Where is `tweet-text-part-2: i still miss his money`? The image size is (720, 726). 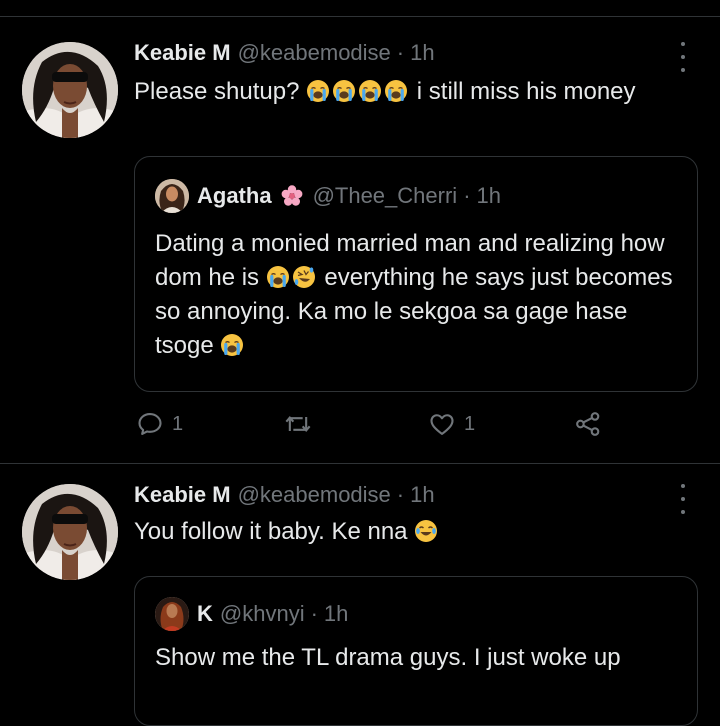 tweet-text-part-2: i still miss his money is located at coordinates (523, 91).